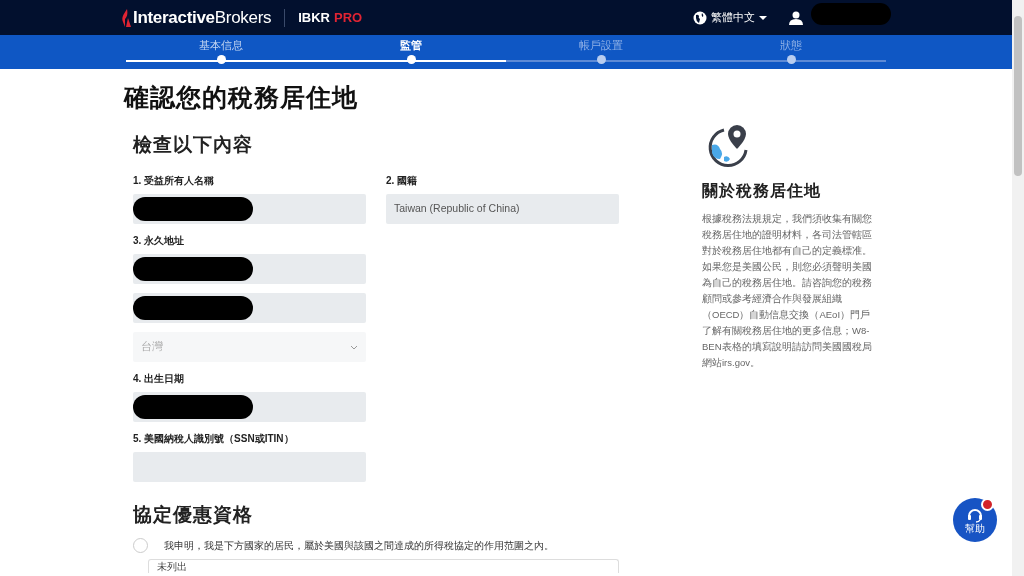 This screenshot has height=576, width=1024. What do you see at coordinates (193, 515) in the screenshot?
I see `section-heading: 協定優惠資格` at bounding box center [193, 515].